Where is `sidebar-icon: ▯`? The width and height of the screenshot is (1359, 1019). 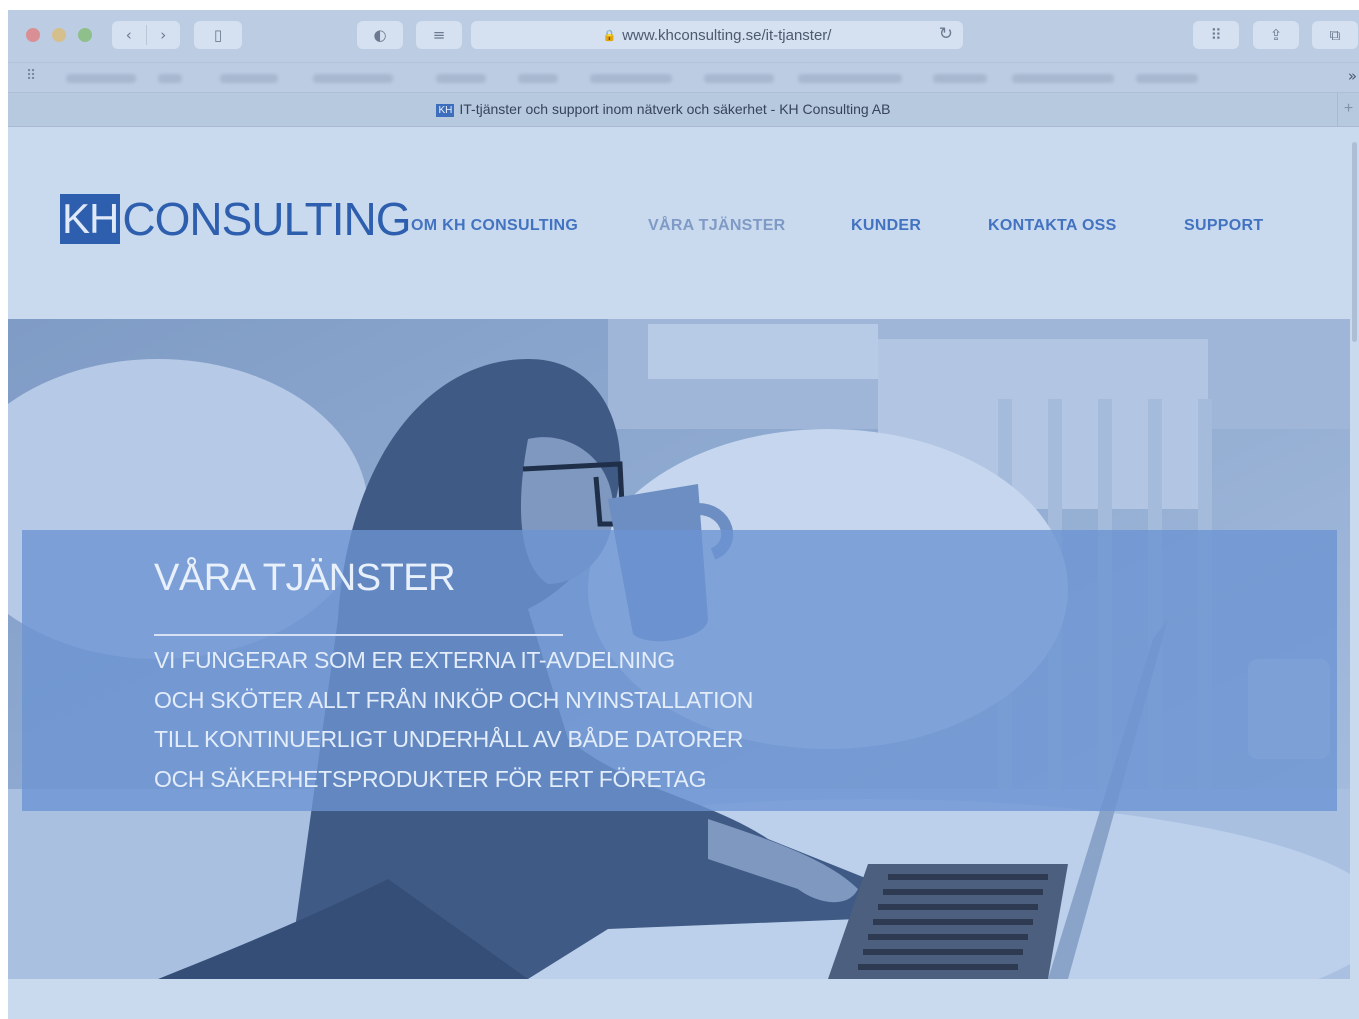
sidebar-icon: ▯ is located at coordinates (218, 35).